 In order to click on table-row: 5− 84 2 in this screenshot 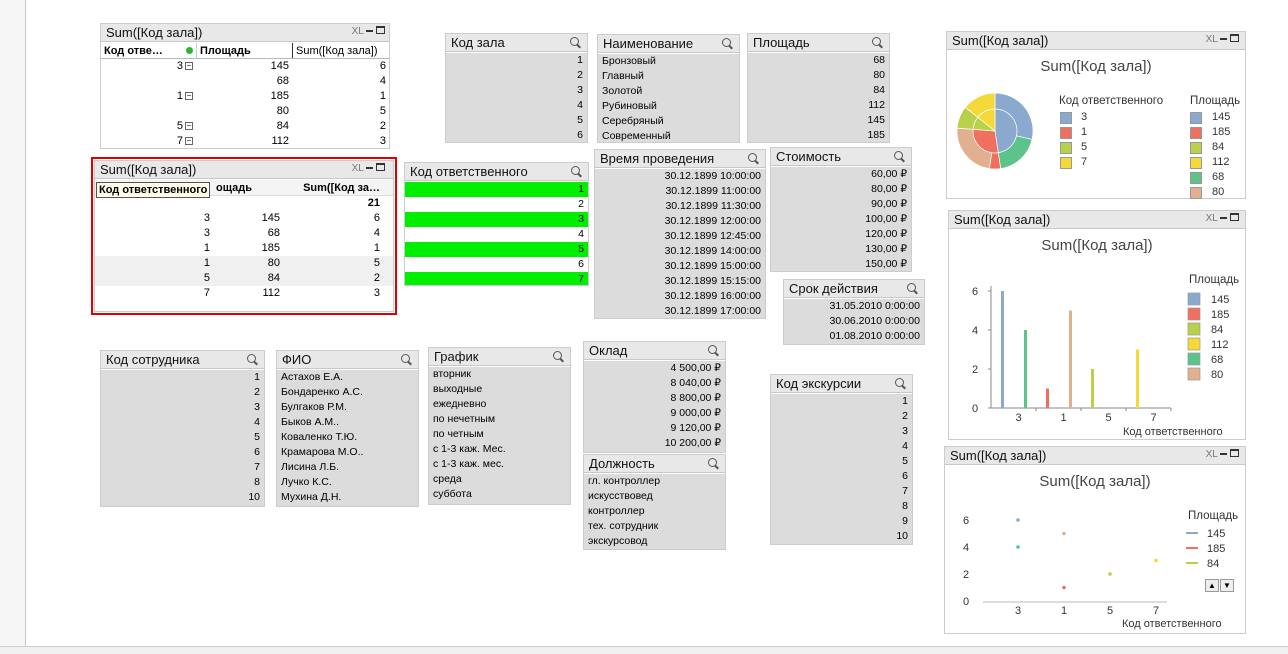, I will do `click(245, 126)`.